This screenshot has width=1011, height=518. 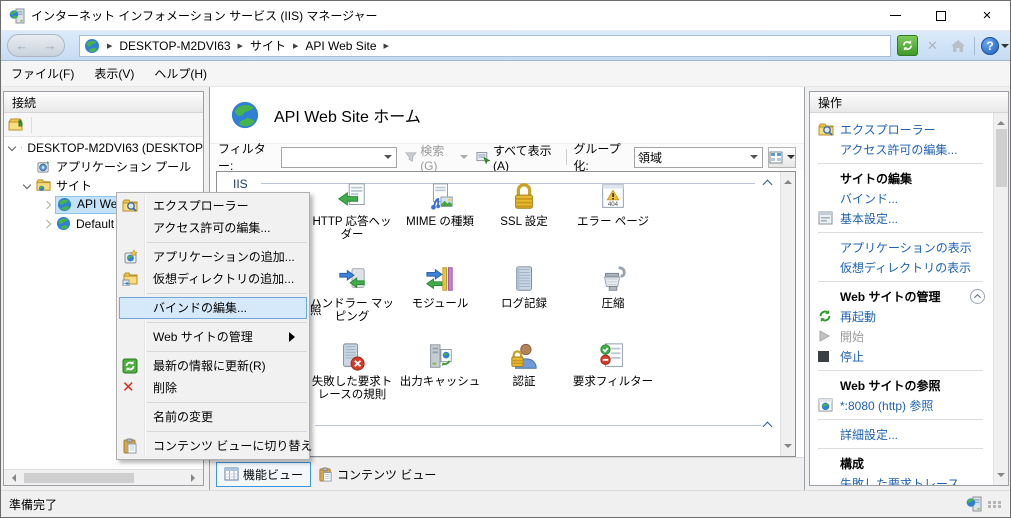 What do you see at coordinates (995, 504) in the screenshot?
I see `resize-grip` at bounding box center [995, 504].